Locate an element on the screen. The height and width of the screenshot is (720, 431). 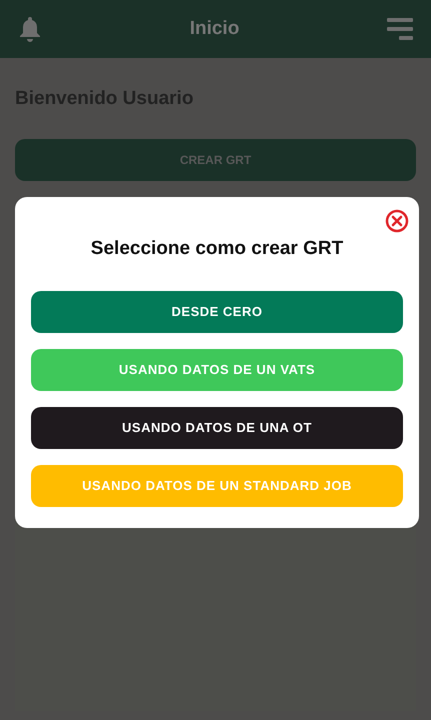
option-button: USANDO DATOS DE UN STANDARD JOB is located at coordinates (217, 485).